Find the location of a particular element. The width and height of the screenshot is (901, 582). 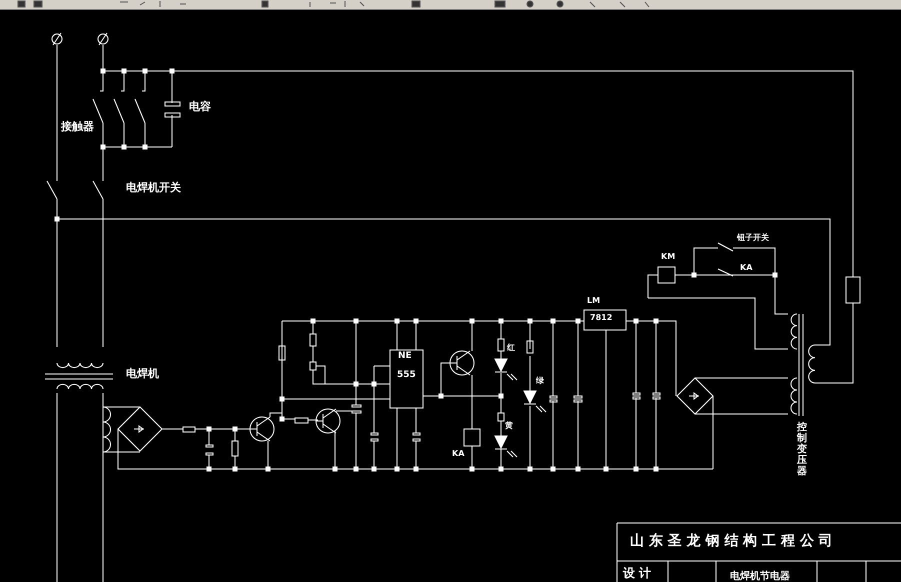

schematic-label: 555 is located at coordinates (406, 376).